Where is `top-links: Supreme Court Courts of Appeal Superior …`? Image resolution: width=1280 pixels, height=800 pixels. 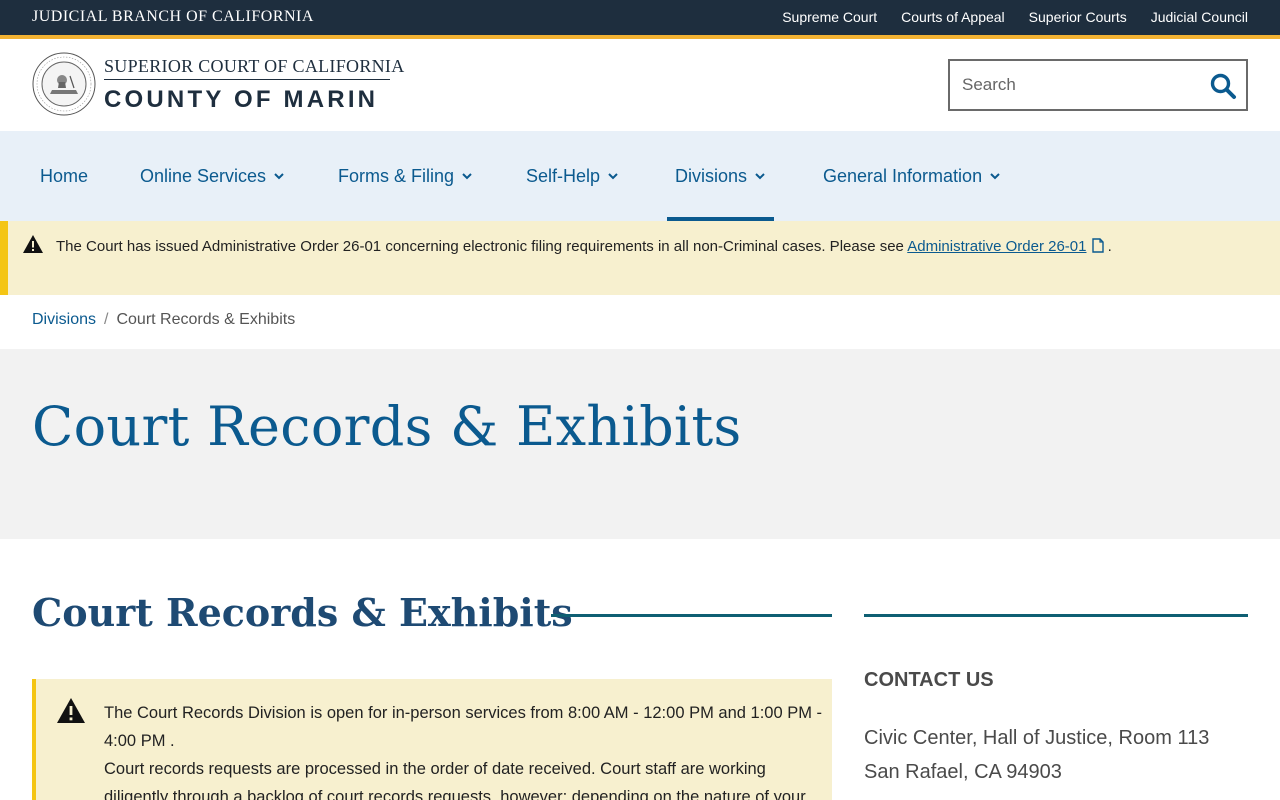
top-links: Supreme Court Courts of Appeal Superior … is located at coordinates (1015, 17).